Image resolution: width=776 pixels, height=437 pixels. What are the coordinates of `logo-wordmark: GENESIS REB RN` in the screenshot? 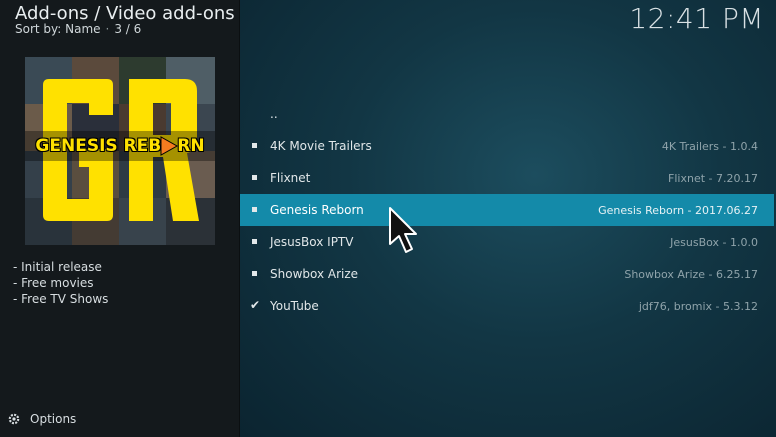 It's located at (120, 146).